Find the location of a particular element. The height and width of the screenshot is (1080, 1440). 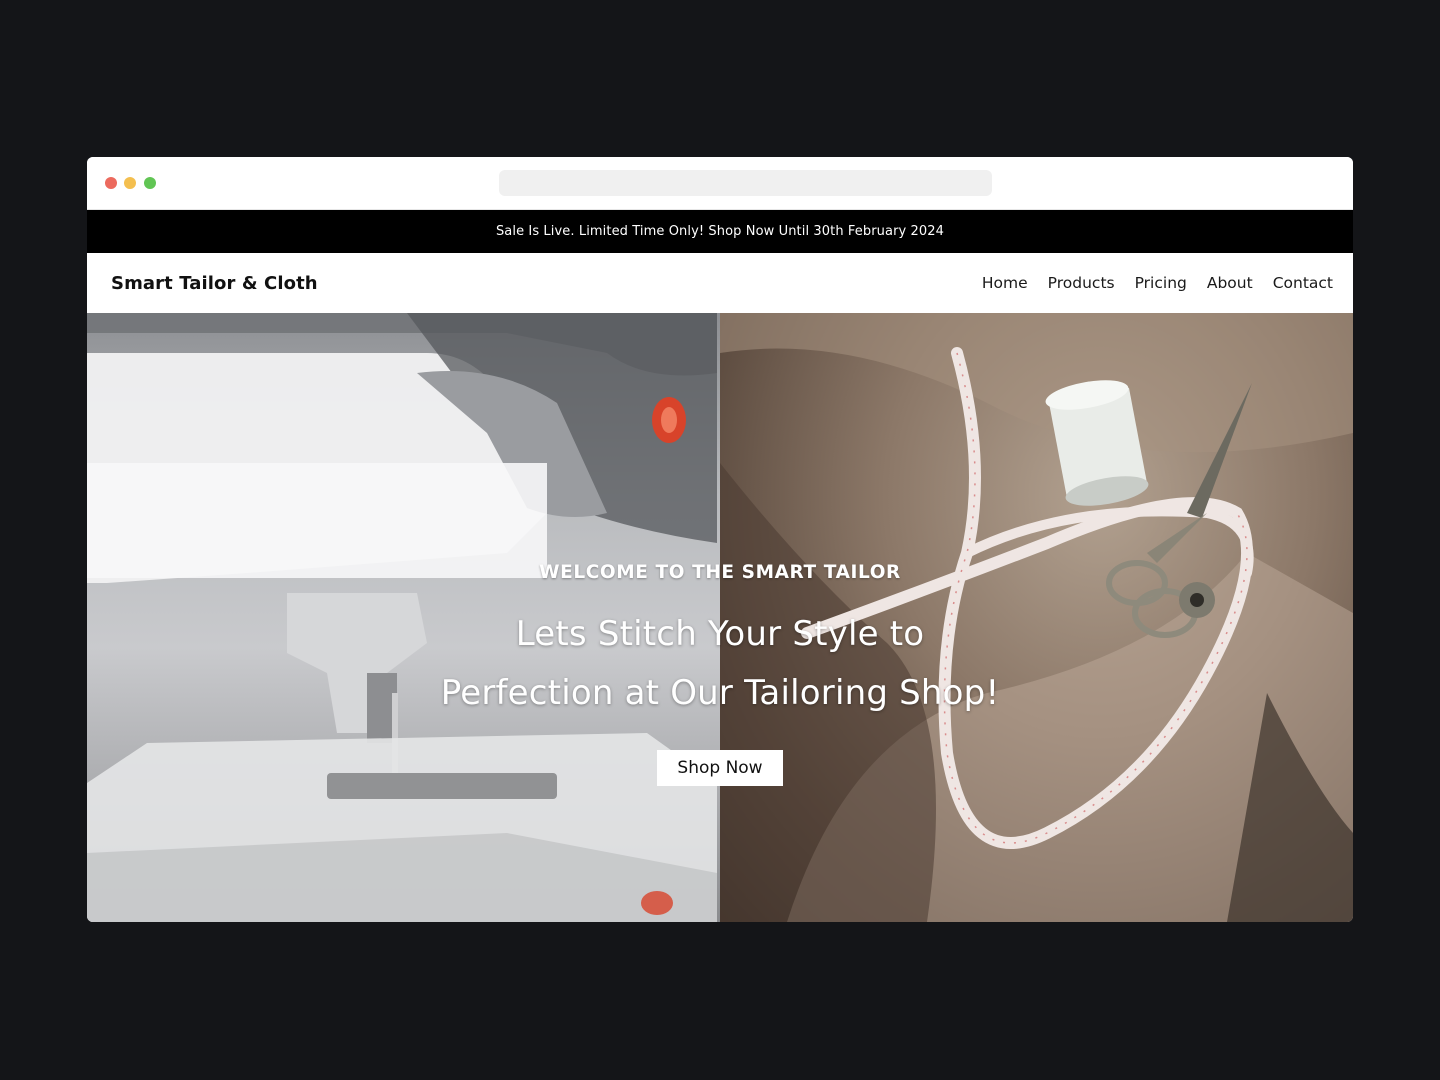

nav-products-link: Products is located at coordinates (1081, 283).